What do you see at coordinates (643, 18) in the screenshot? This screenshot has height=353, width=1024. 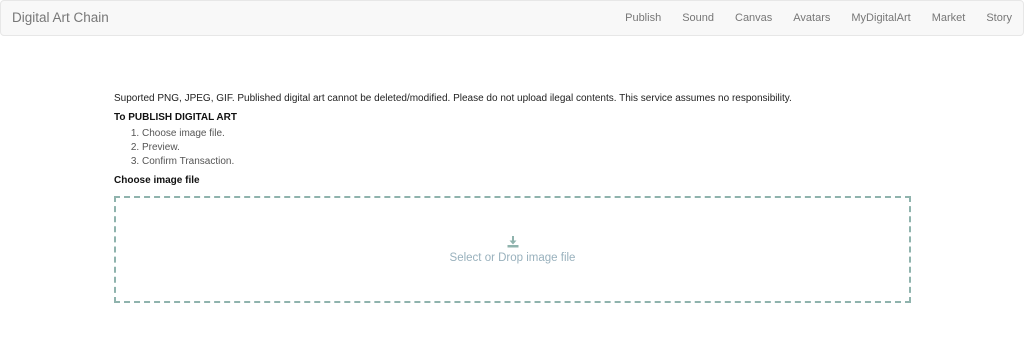 I see `nav-item-publish: Publish` at bounding box center [643, 18].